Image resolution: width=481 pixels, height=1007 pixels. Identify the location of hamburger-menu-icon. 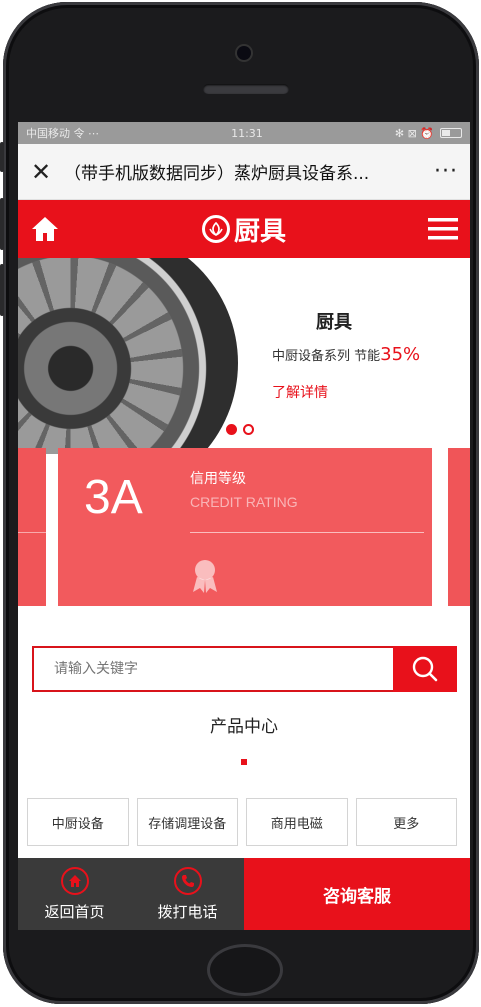
(442, 229).